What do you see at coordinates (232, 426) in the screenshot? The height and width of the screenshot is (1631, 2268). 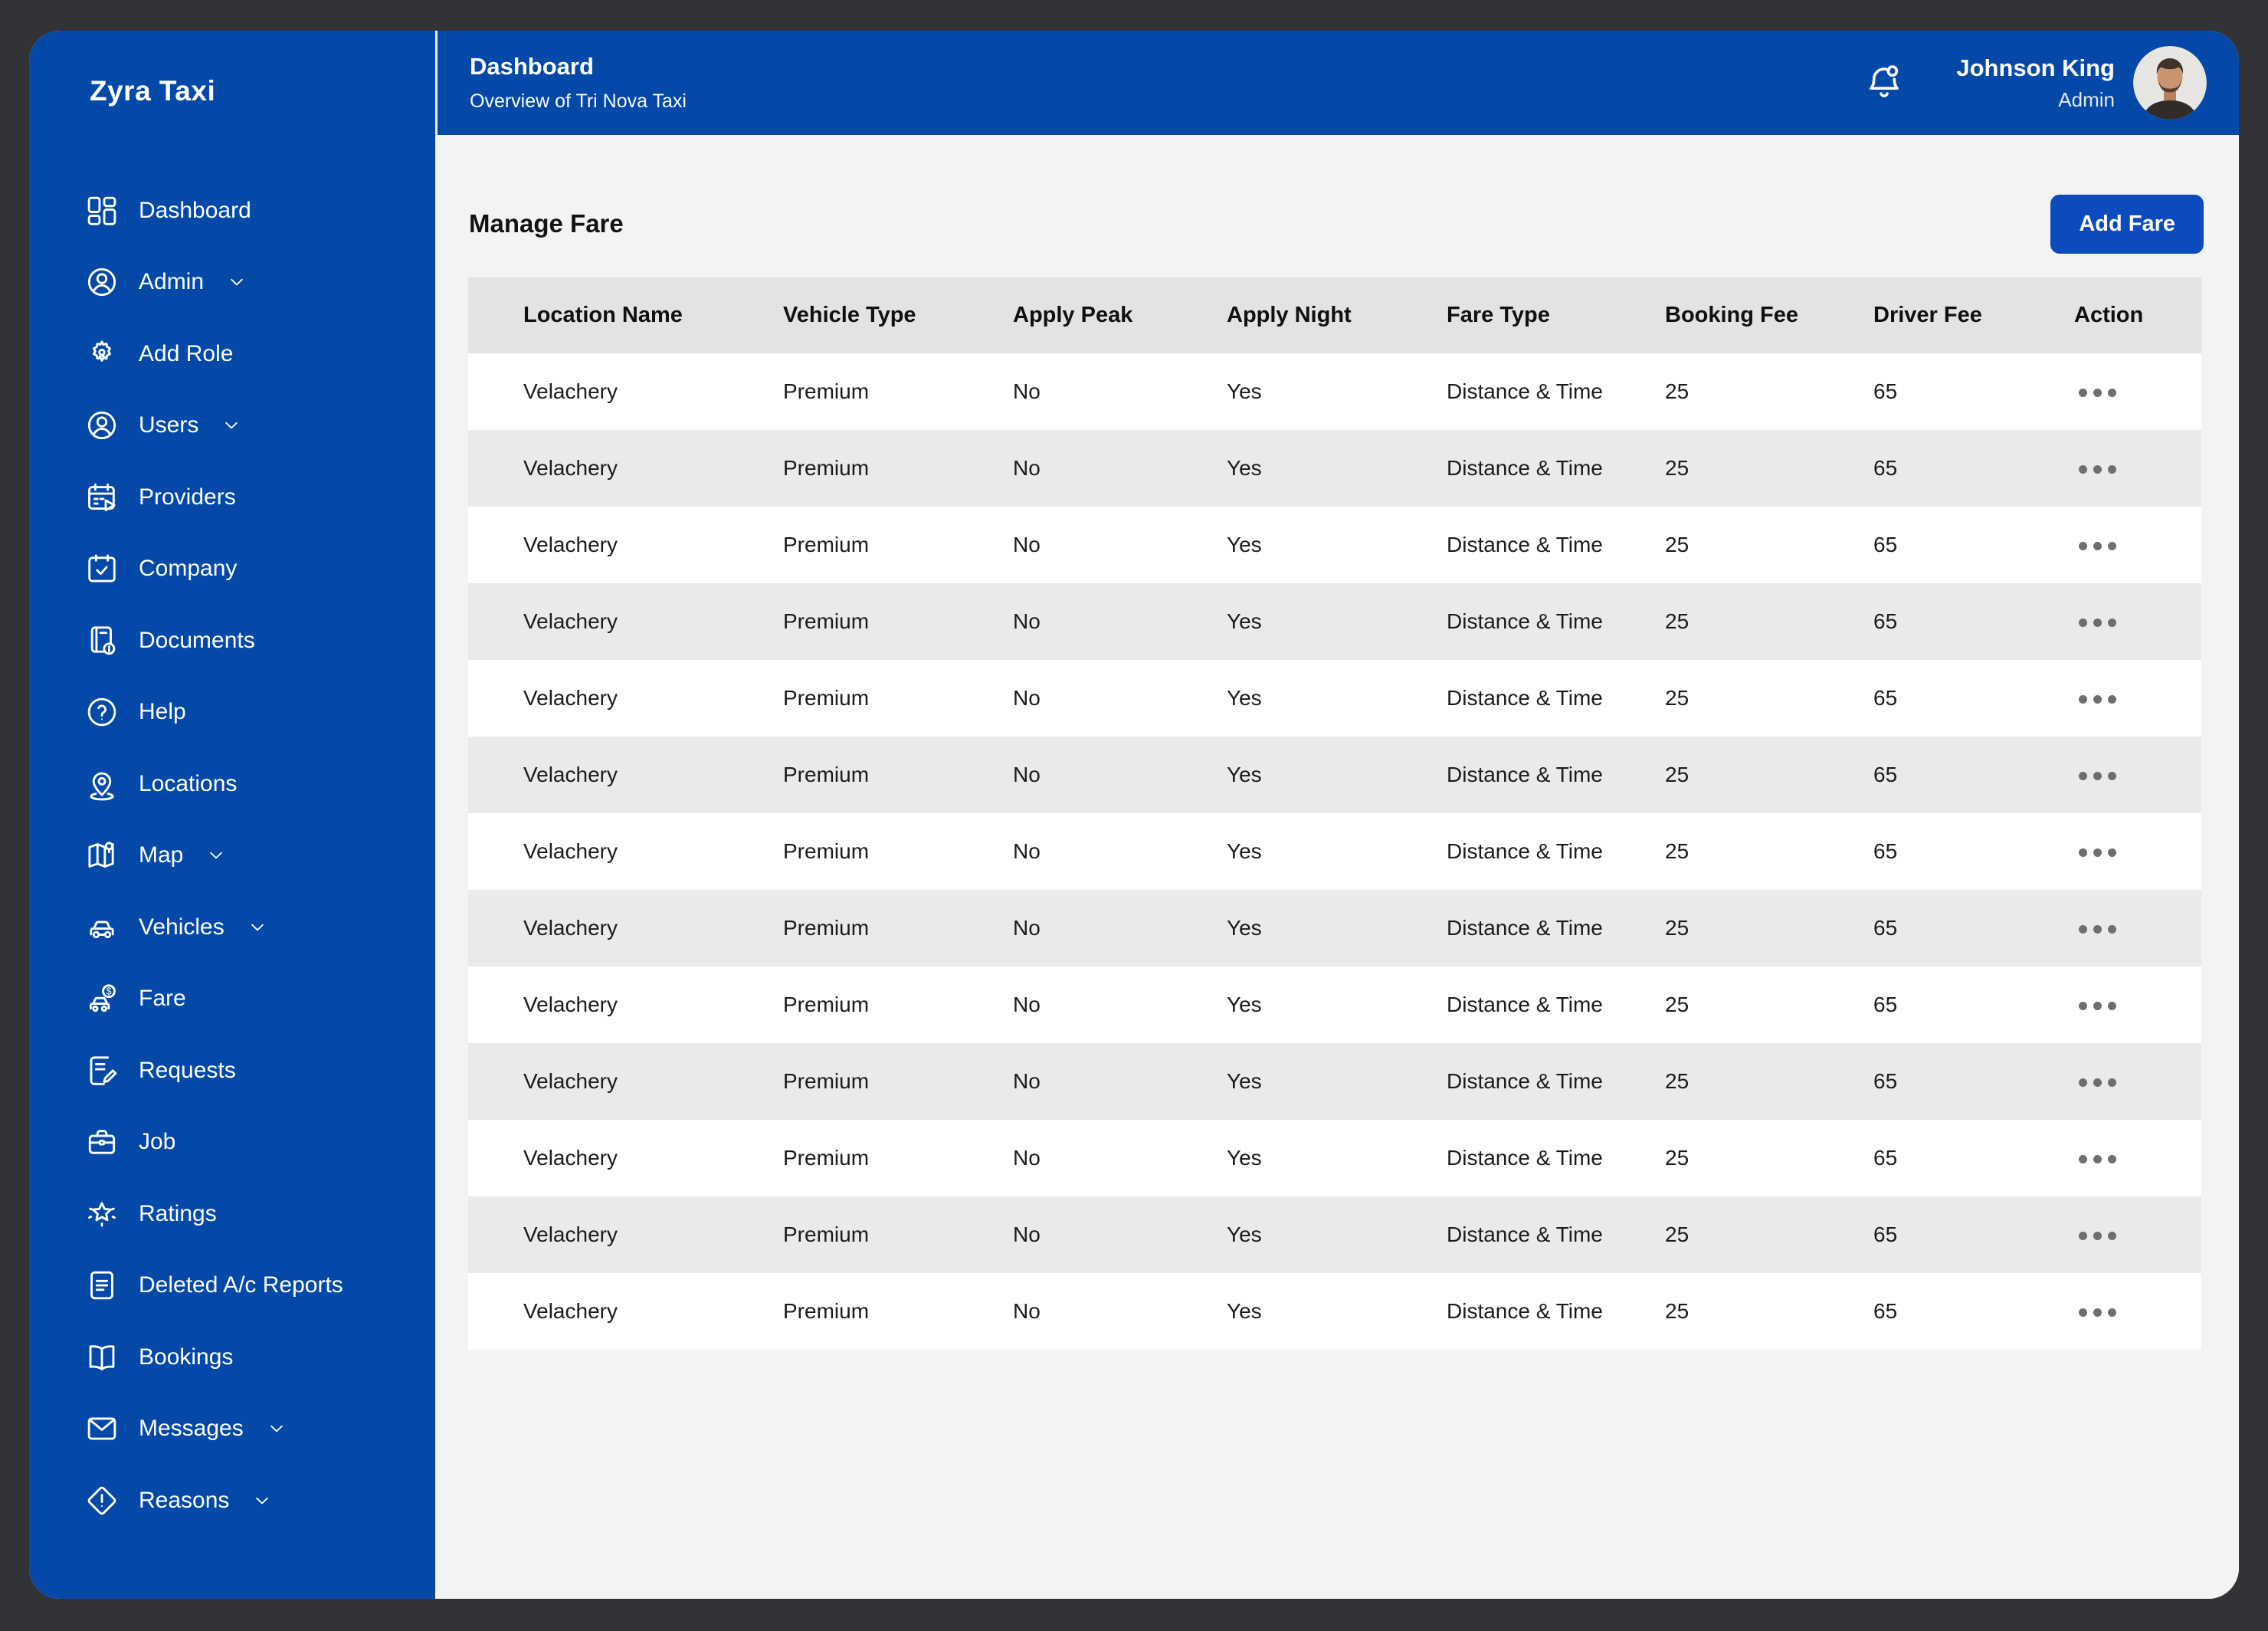 I see `sidebar-item-users: Users` at bounding box center [232, 426].